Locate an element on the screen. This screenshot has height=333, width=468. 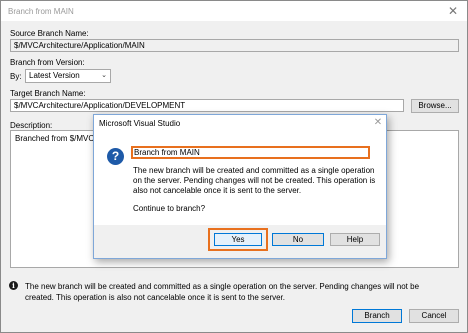
source-branch-field: $/MVCArchitecture/Application/MAIN is located at coordinates (234, 45).